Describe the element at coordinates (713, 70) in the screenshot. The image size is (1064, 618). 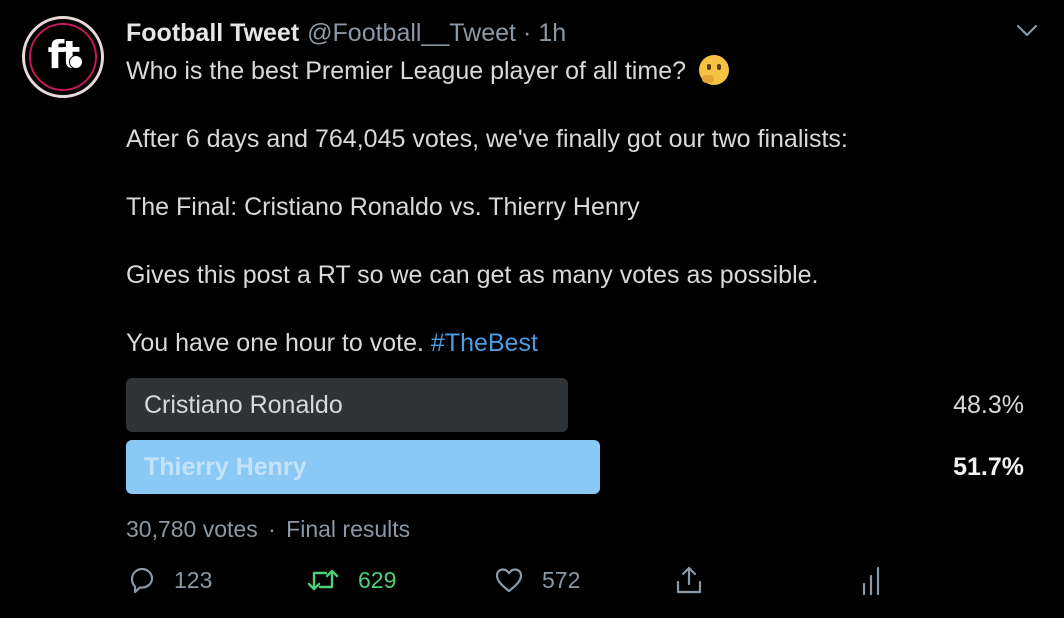
I see `thinking-face-emoji` at that location.